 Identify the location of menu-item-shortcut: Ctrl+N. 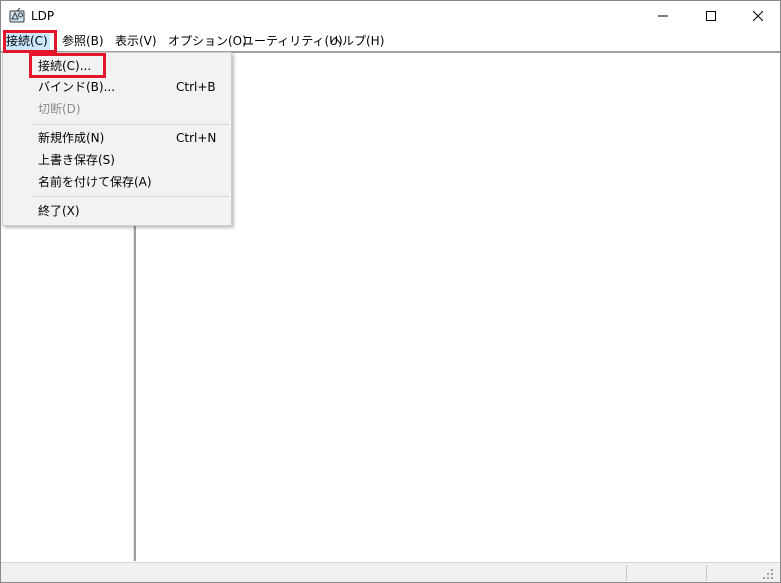
(196, 138).